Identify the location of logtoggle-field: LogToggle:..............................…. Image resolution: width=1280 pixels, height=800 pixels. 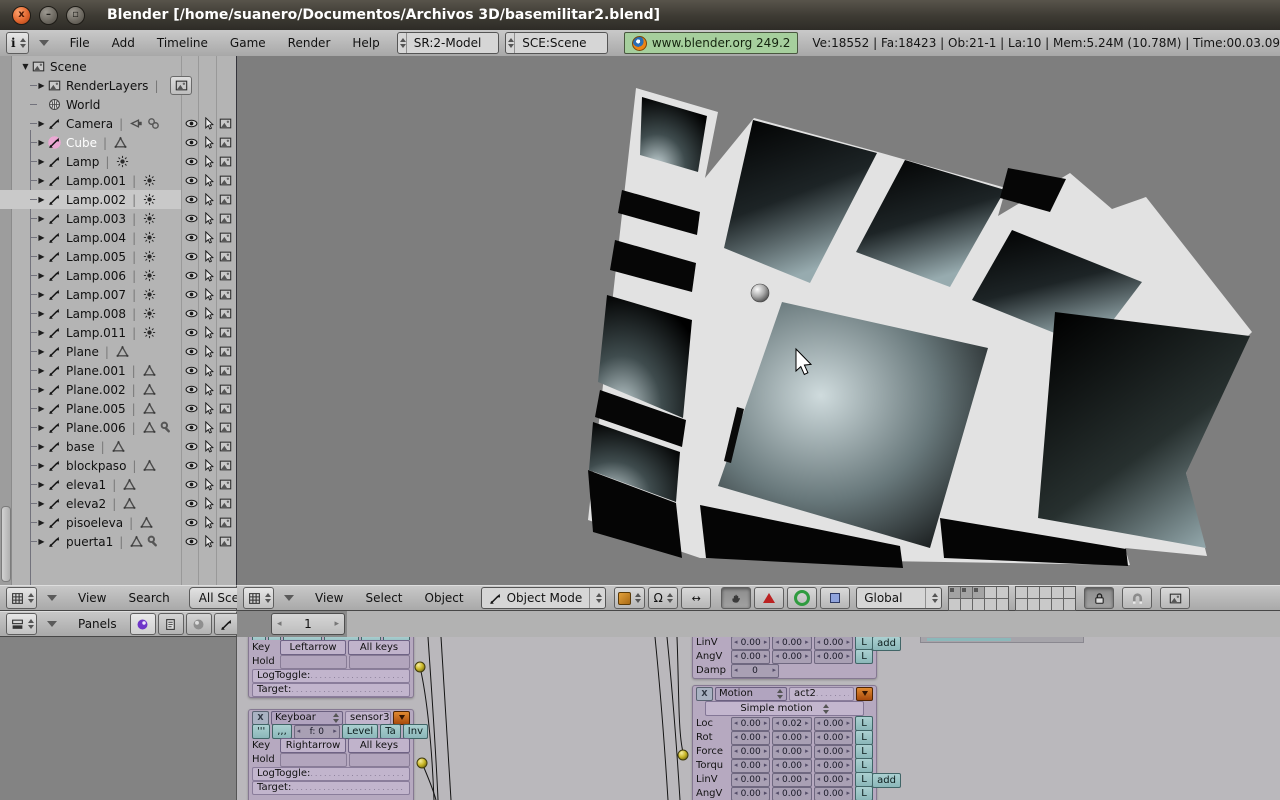
(331, 773).